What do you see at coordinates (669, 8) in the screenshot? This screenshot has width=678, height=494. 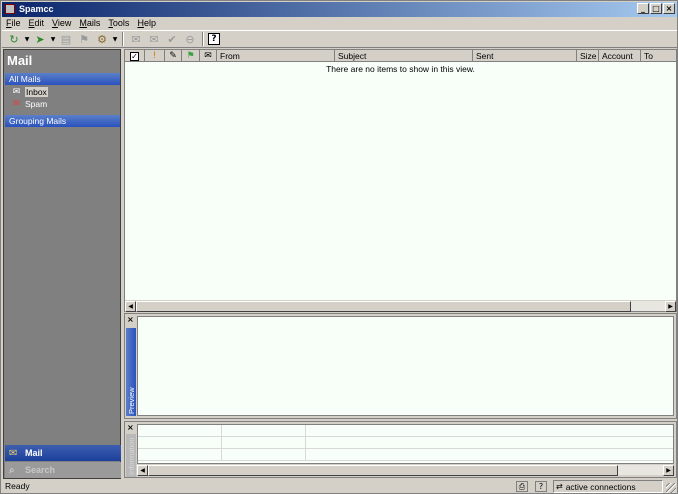 I see `close-button: ×` at bounding box center [669, 8].